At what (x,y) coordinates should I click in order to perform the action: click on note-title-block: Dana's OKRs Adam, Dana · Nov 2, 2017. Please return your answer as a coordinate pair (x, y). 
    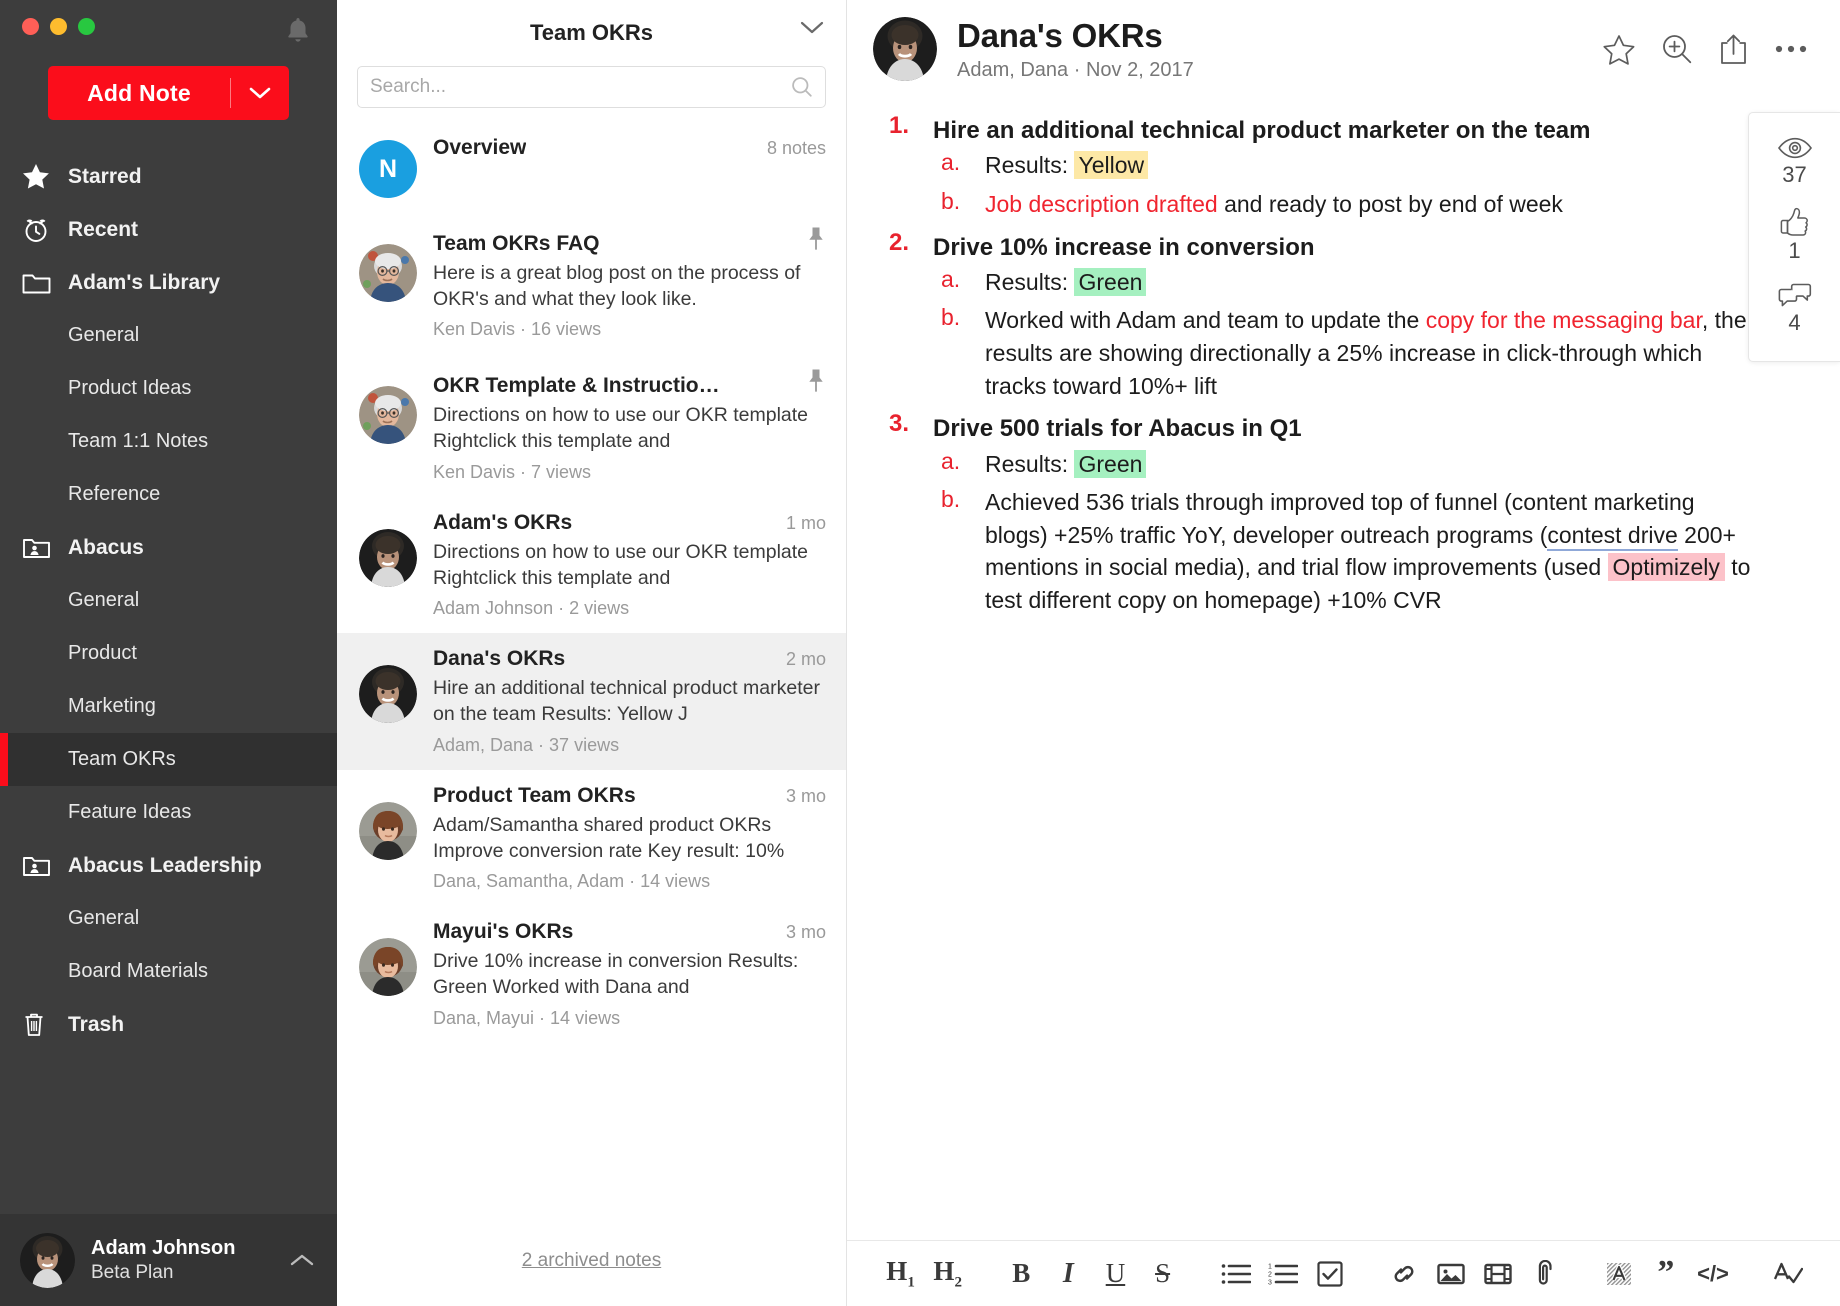
    Looking at the image, I should click on (1270, 49).